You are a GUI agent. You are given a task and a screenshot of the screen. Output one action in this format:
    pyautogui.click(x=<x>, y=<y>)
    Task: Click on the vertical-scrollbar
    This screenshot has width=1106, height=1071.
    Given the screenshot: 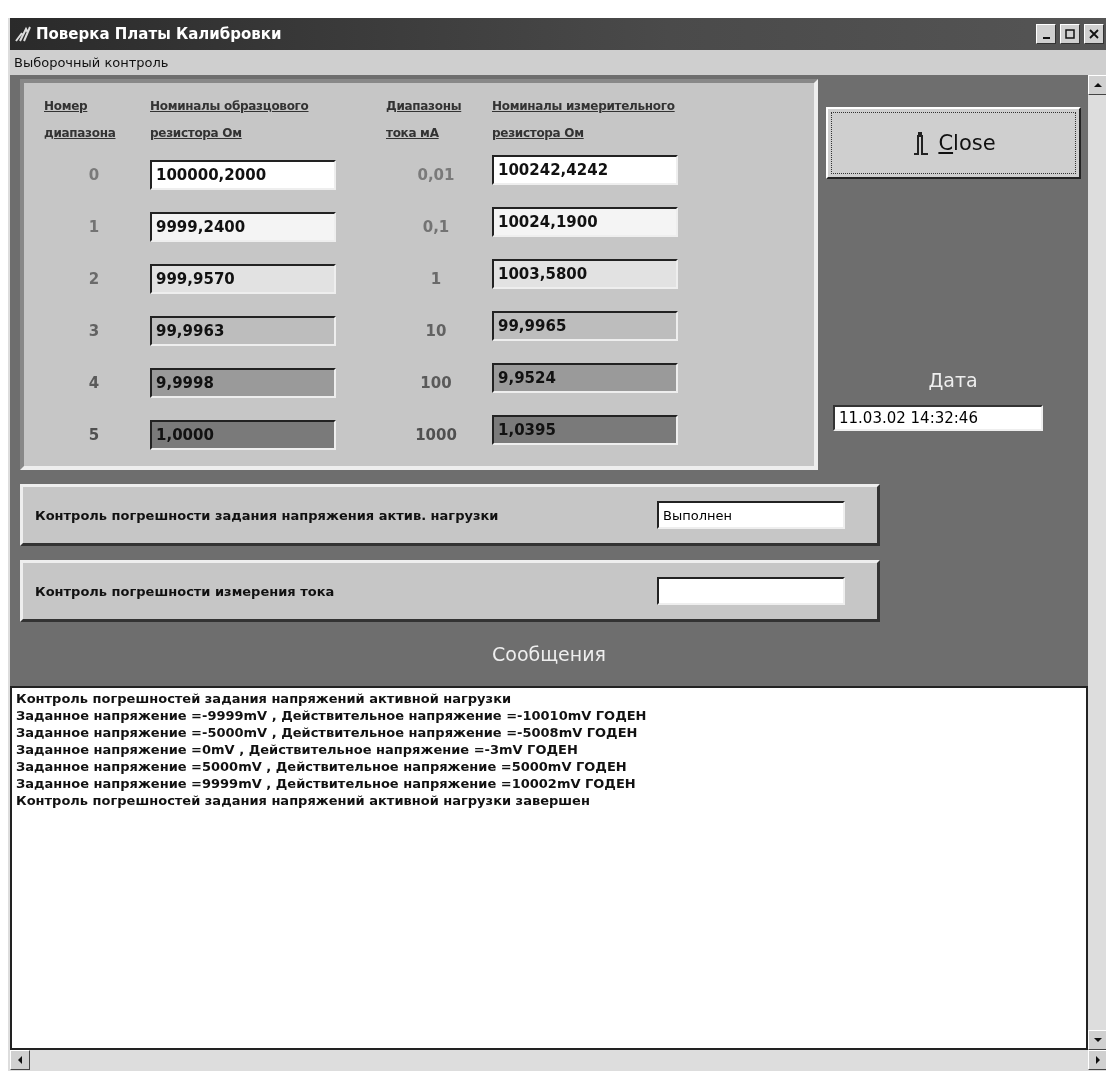 What is the action you would take?
    pyautogui.click(x=1097, y=562)
    